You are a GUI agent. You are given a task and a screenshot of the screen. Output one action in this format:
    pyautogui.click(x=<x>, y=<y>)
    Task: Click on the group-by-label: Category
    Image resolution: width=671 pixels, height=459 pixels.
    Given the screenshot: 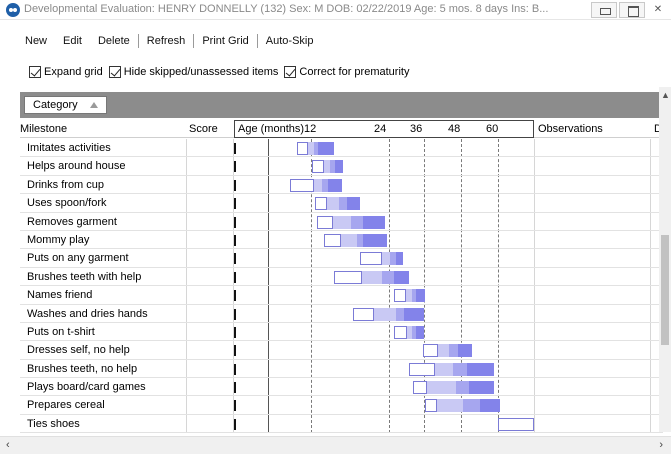 What is the action you would take?
    pyautogui.click(x=55, y=105)
    